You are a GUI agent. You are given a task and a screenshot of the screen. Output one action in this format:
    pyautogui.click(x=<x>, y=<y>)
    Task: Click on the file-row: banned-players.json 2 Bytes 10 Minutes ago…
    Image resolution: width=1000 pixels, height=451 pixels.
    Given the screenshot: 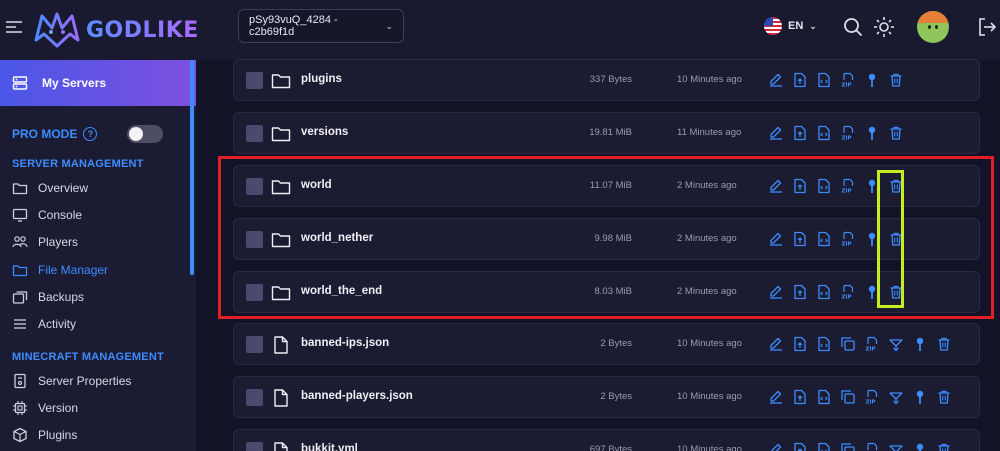 What is the action you would take?
    pyautogui.click(x=606, y=397)
    